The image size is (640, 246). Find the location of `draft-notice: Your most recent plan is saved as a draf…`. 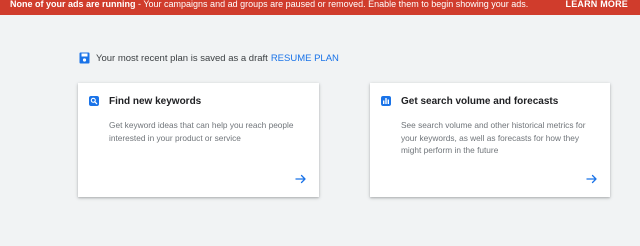

draft-notice: Your most recent plan is saved as a draf… is located at coordinates (209, 58).